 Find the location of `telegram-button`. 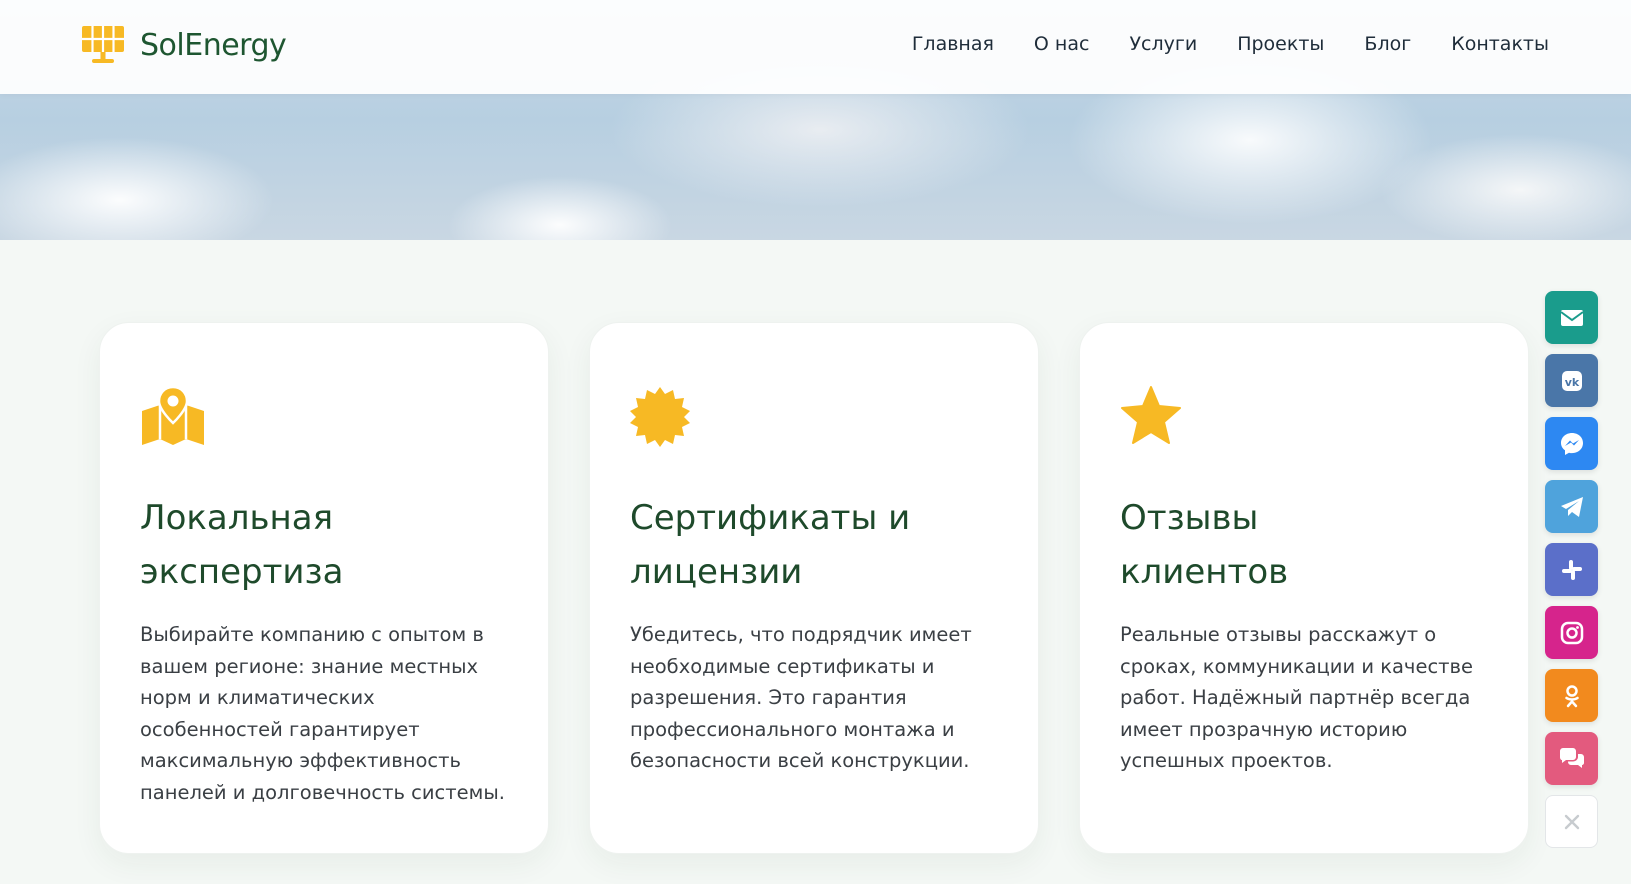

telegram-button is located at coordinates (1571, 506).